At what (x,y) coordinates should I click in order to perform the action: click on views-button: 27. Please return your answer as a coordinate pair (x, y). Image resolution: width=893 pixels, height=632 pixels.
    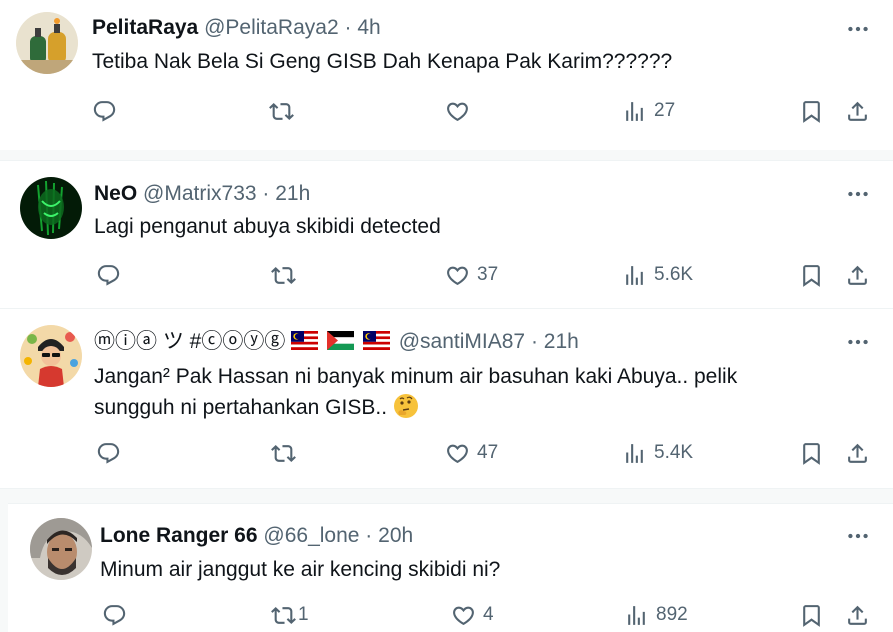
    Looking at the image, I should click on (648, 111).